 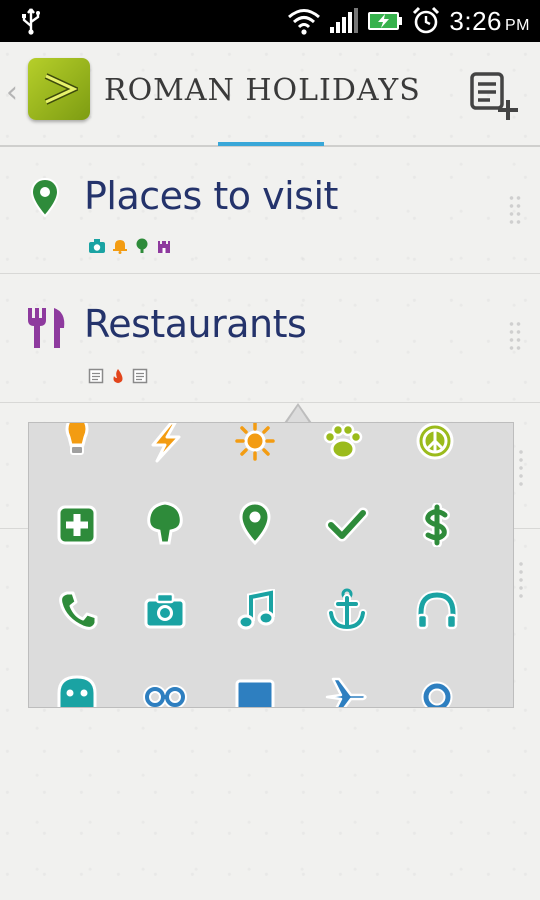 I want to click on page-title: ROMAN HOLIDAYS, so click(x=262, y=90).